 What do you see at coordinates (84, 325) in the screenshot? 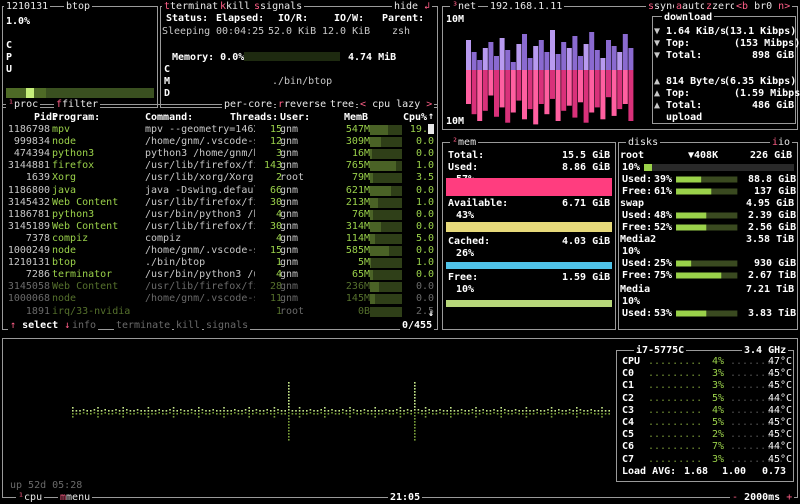
I see `footer-info: info` at bounding box center [84, 325].